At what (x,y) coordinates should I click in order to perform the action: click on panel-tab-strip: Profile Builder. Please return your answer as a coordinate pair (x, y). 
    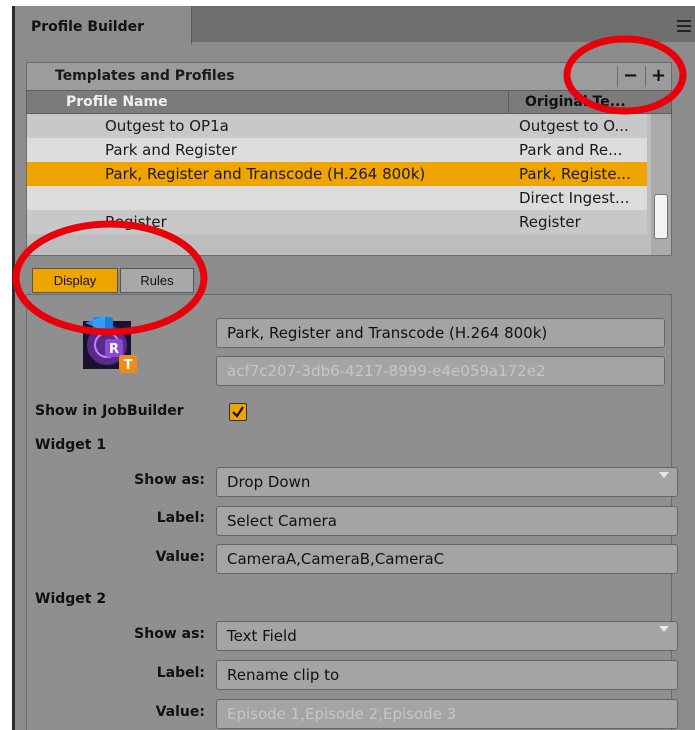
    Looking at the image, I should click on (355, 25).